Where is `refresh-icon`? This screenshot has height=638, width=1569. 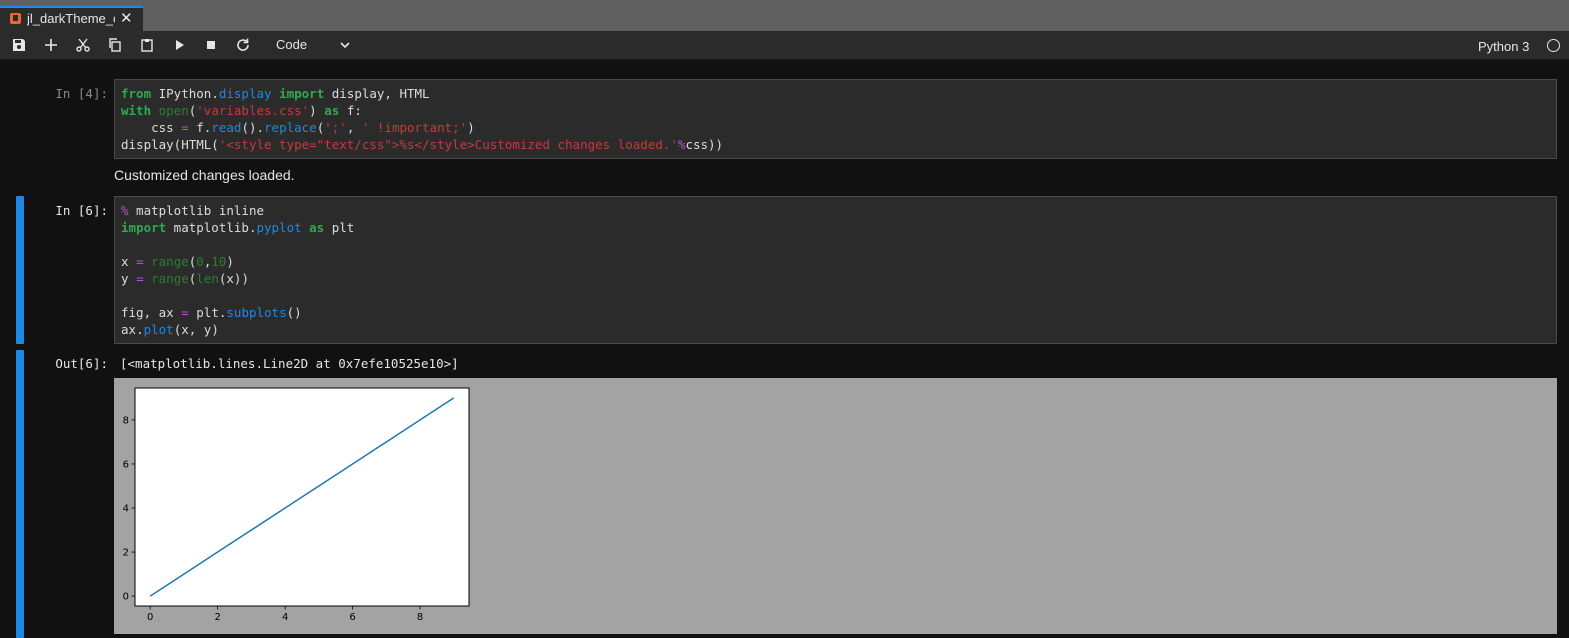
refresh-icon is located at coordinates (243, 44).